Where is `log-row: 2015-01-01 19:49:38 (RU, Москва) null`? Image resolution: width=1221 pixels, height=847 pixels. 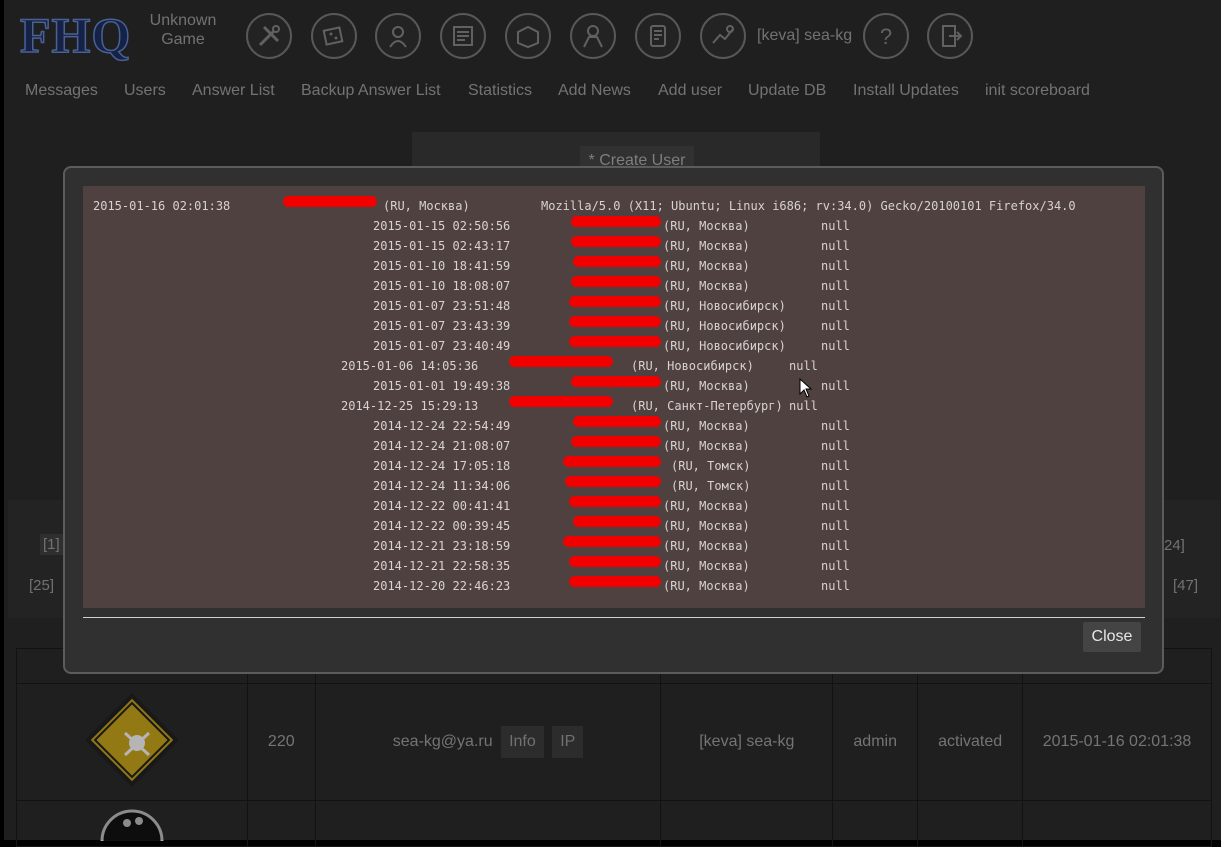
log-row: 2015-01-01 19:49:38 (RU, Москва) null is located at coordinates (614, 386).